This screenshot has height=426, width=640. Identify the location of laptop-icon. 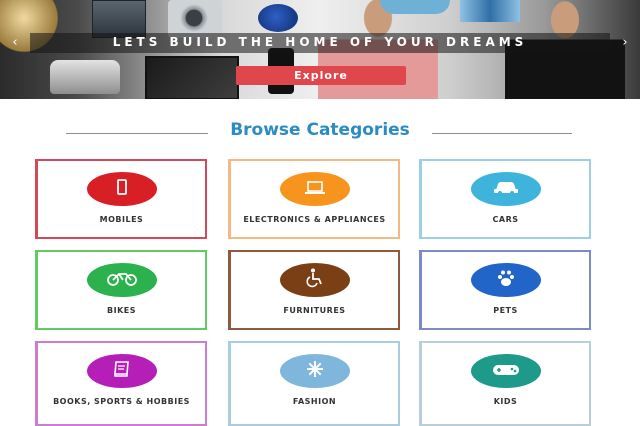
(315, 189).